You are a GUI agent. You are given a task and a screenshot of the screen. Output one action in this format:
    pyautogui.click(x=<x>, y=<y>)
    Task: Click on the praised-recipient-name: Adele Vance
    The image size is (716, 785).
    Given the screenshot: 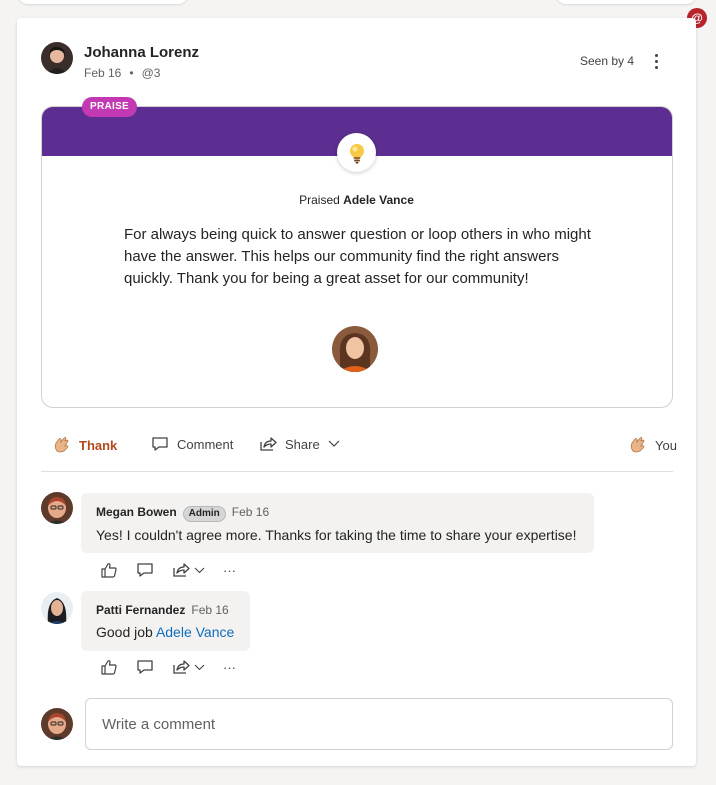 What is the action you would take?
    pyautogui.click(x=378, y=200)
    